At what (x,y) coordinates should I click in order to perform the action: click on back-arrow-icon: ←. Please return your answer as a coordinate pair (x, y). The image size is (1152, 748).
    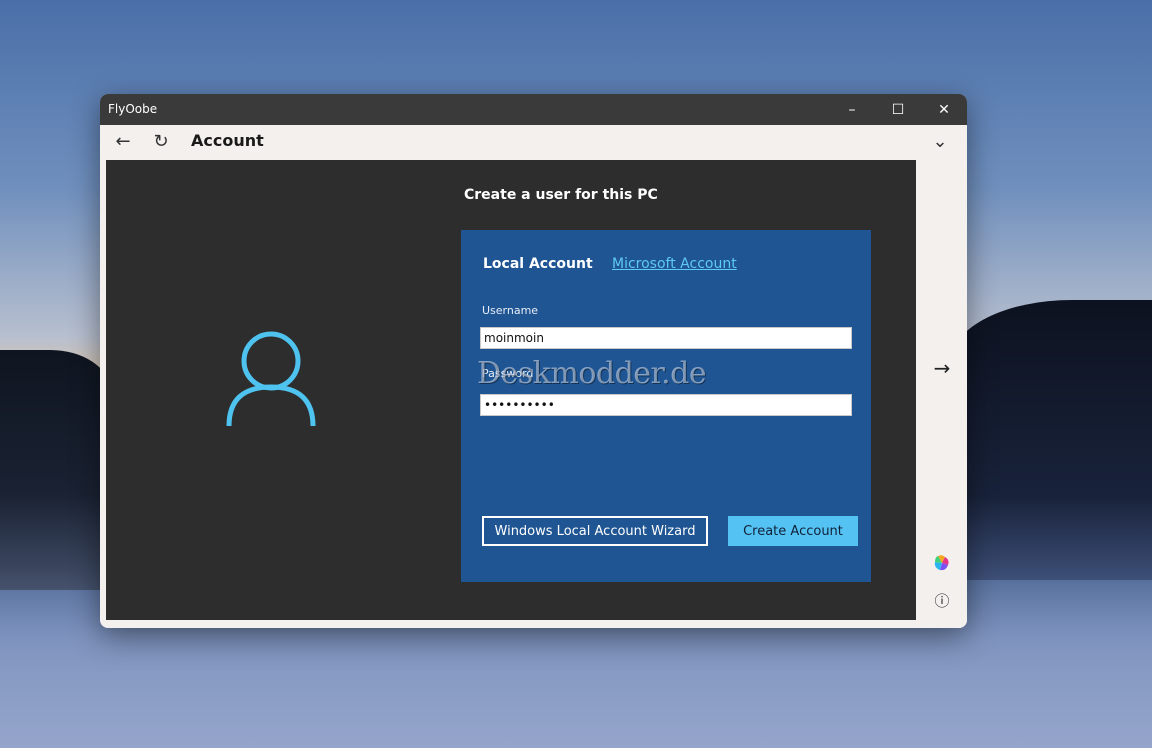
    Looking at the image, I should click on (123, 141).